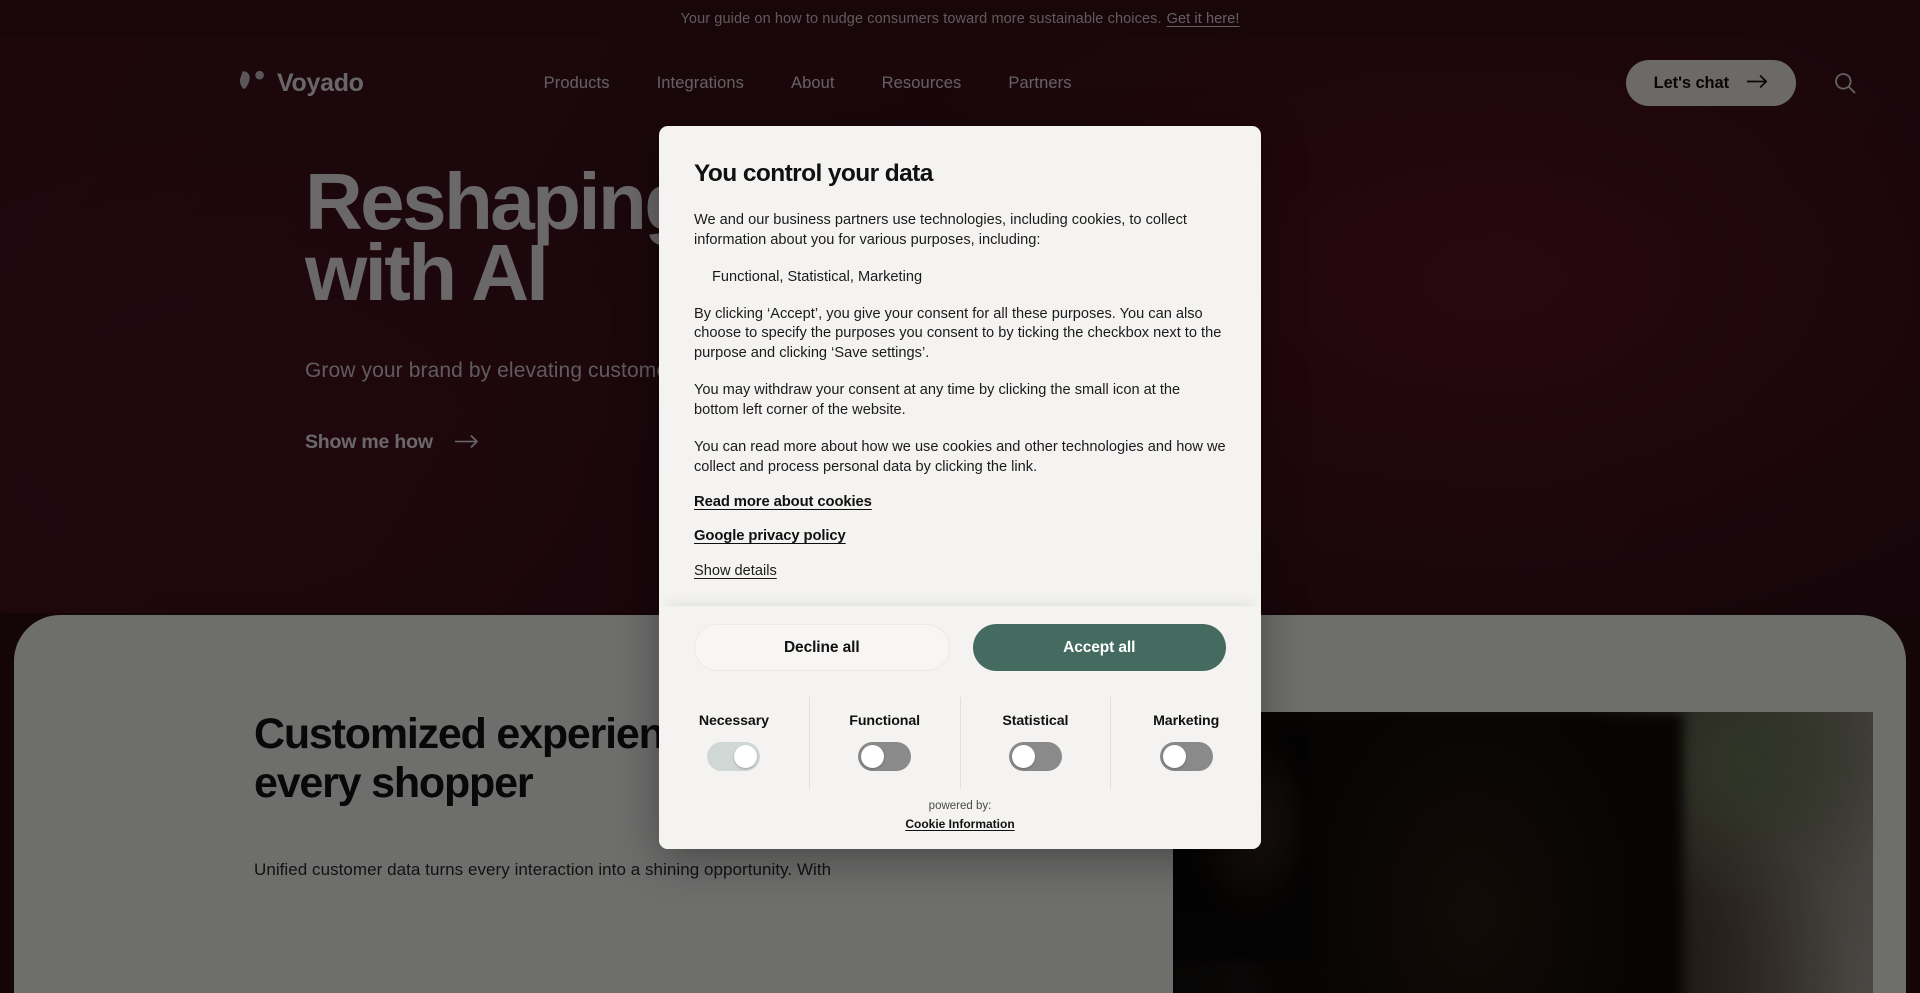  What do you see at coordinates (960, 806) in the screenshot?
I see `powered-by-label: powered by:` at bounding box center [960, 806].